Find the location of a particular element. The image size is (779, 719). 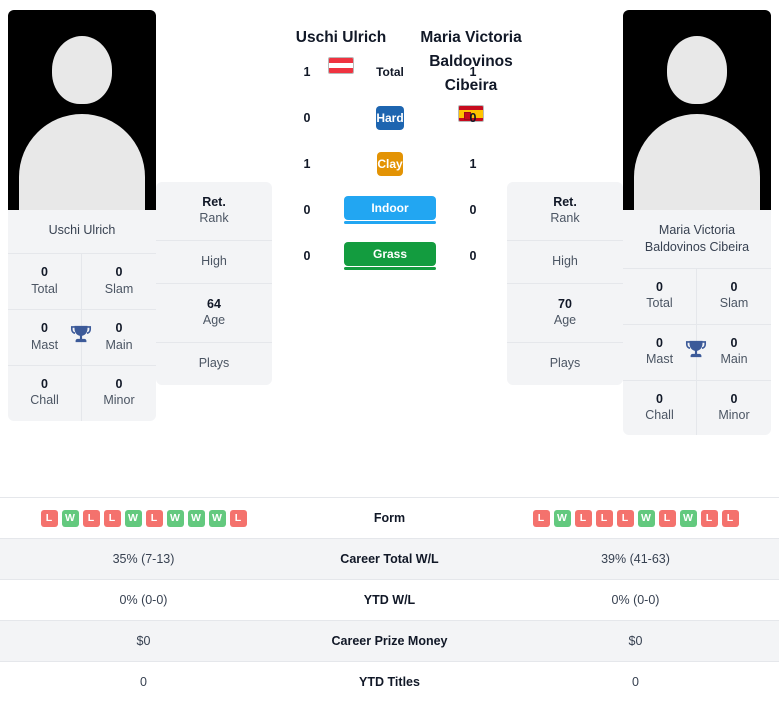

right-value: 0 is located at coordinates (635, 682).